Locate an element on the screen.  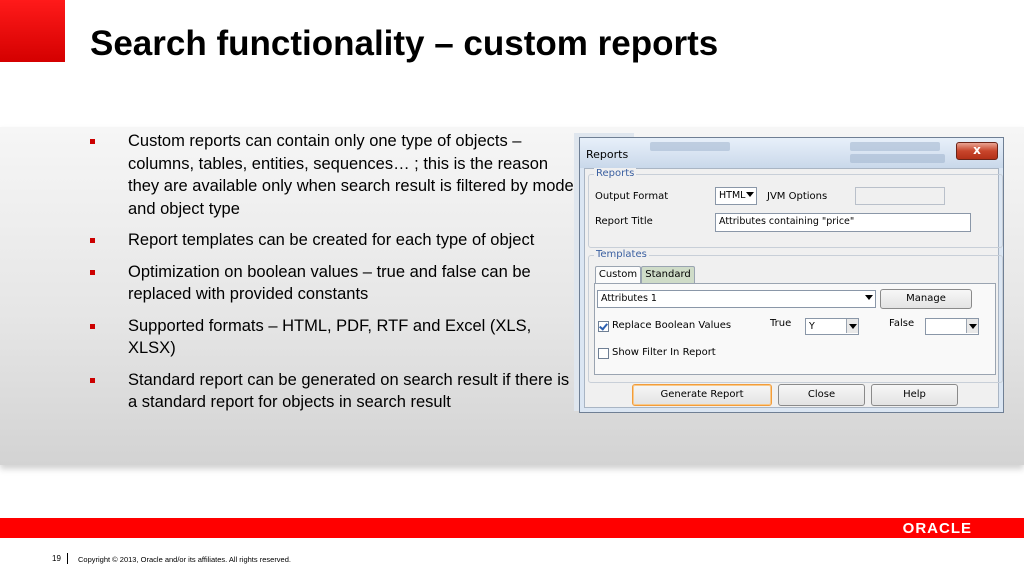
checkmark-icon is located at coordinates (603, 326).